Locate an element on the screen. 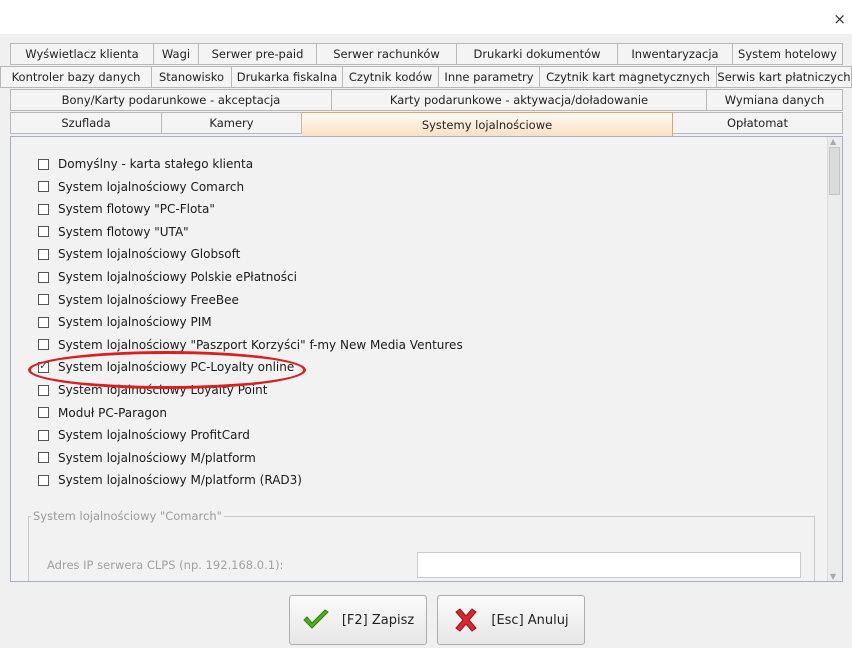 This screenshot has width=852, height=648. dialog-footer: [F2] Zapisz [Esc] Anuluj is located at coordinates (426, 616).